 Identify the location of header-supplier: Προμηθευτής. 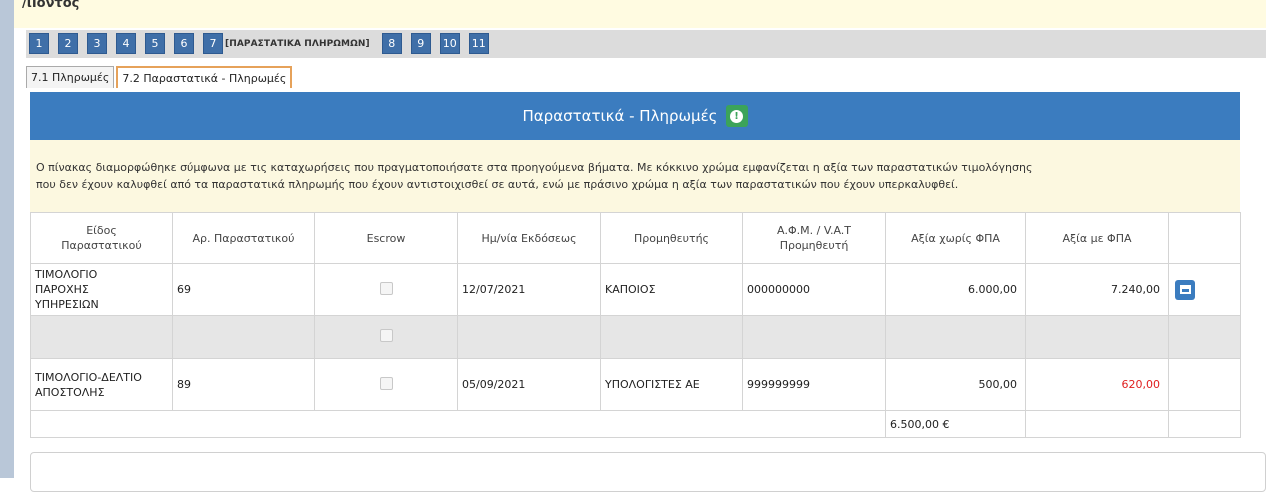
(671, 238).